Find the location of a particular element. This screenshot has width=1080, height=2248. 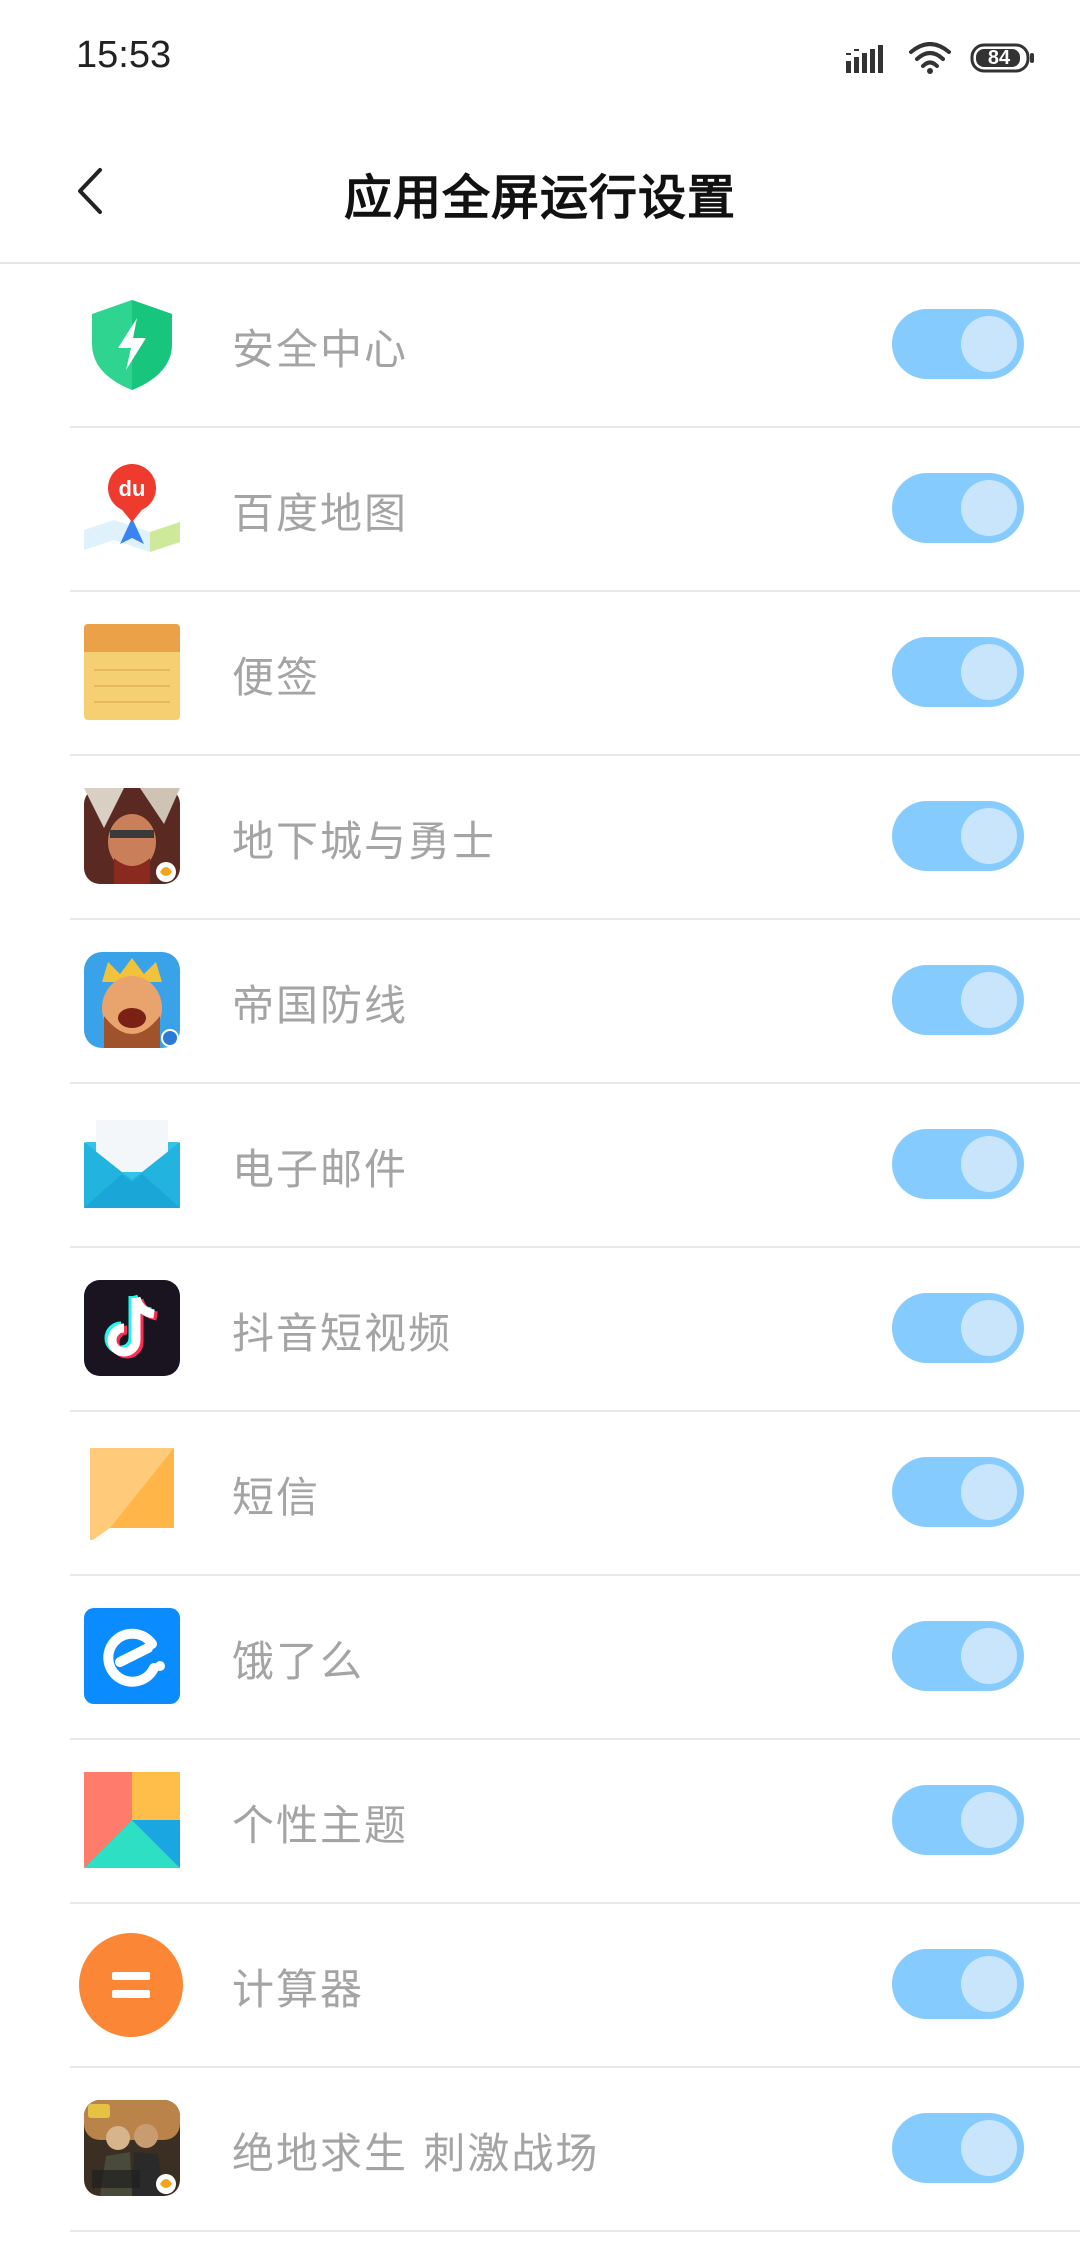

signal-icon is located at coordinates (868, 58).